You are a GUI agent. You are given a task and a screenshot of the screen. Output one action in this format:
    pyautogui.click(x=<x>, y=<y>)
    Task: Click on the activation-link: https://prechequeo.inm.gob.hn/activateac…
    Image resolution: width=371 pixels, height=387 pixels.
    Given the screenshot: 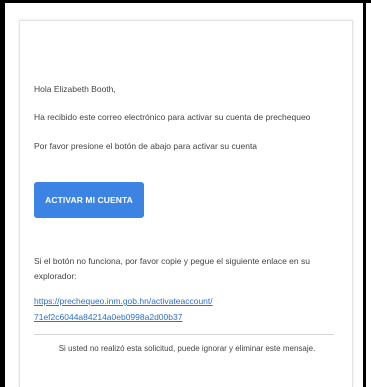 What is the action you would take?
    pyautogui.click(x=184, y=309)
    